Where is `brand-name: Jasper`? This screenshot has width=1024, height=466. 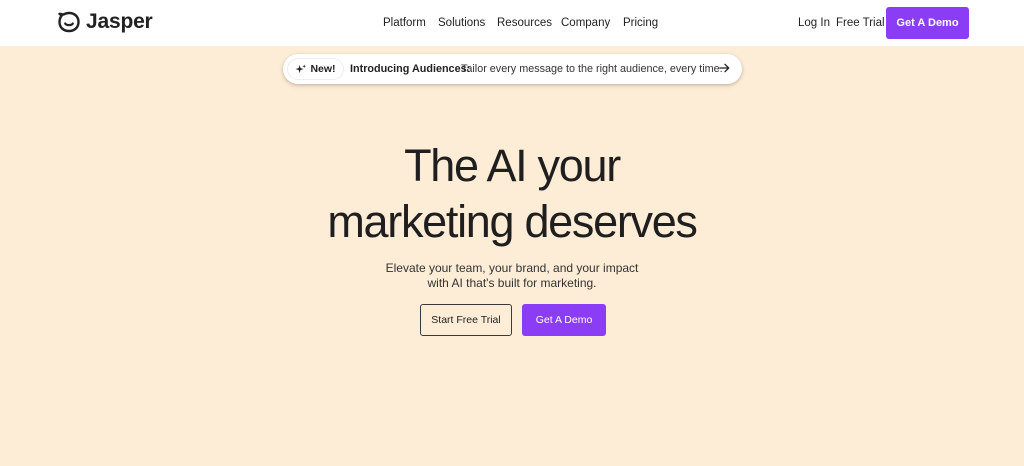
brand-name: Jasper is located at coordinates (119, 21).